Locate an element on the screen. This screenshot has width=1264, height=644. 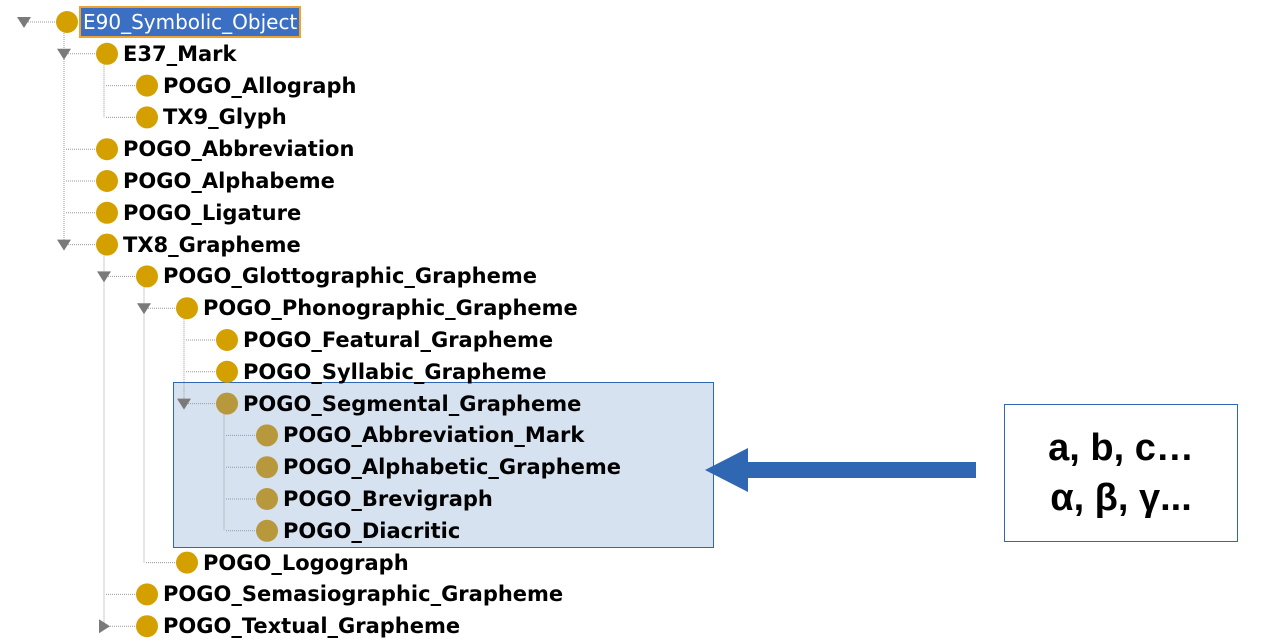
tree-node: POGO_Diacritic is located at coordinates (371, 531).